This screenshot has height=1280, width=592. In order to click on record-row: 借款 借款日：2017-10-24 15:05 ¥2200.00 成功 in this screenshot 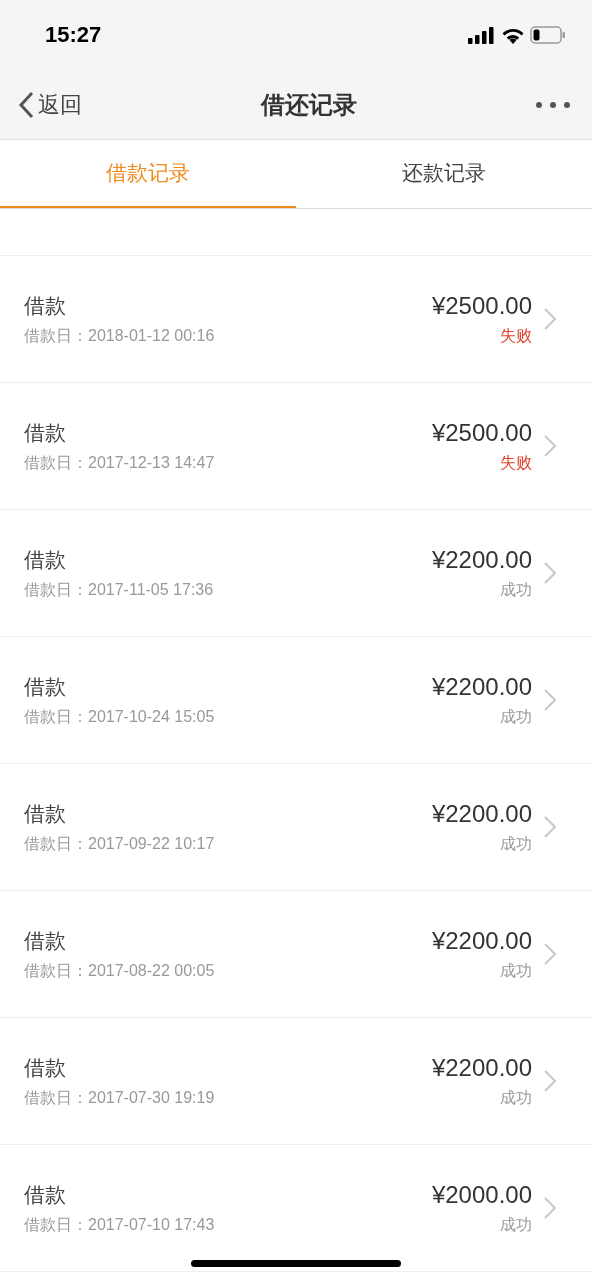, I will do `click(296, 700)`.